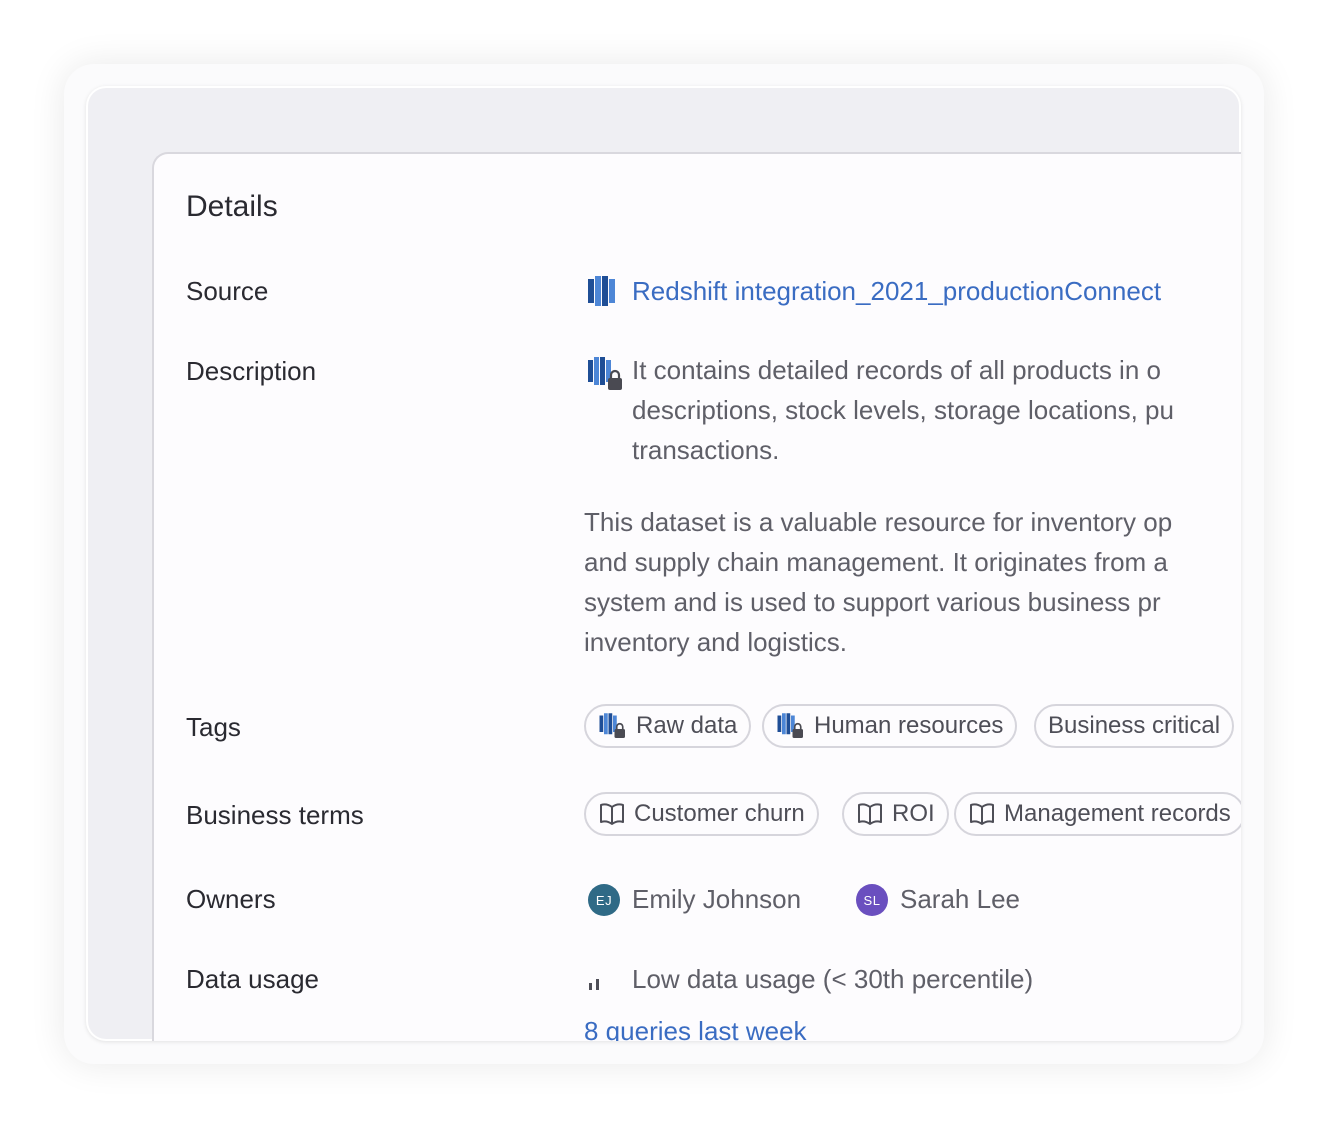 The height and width of the screenshot is (1128, 1328). I want to click on tag-label: Business critical, so click(1134, 725).